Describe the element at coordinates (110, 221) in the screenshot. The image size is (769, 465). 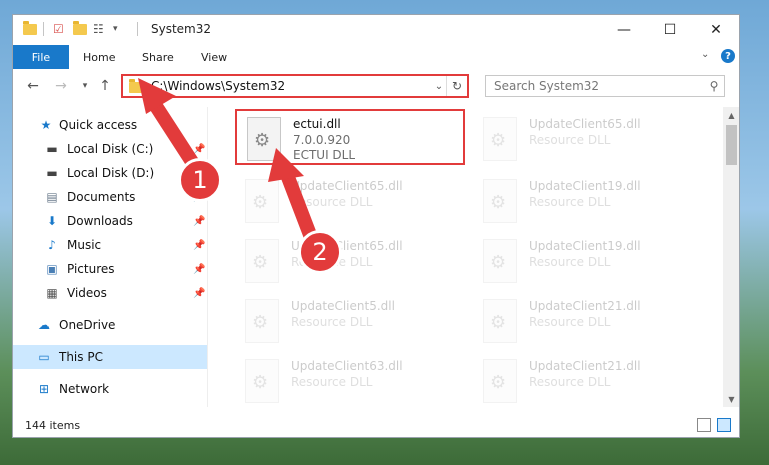
I see `sidebar-item-downloads: ⬇ Downloads 📌` at that location.